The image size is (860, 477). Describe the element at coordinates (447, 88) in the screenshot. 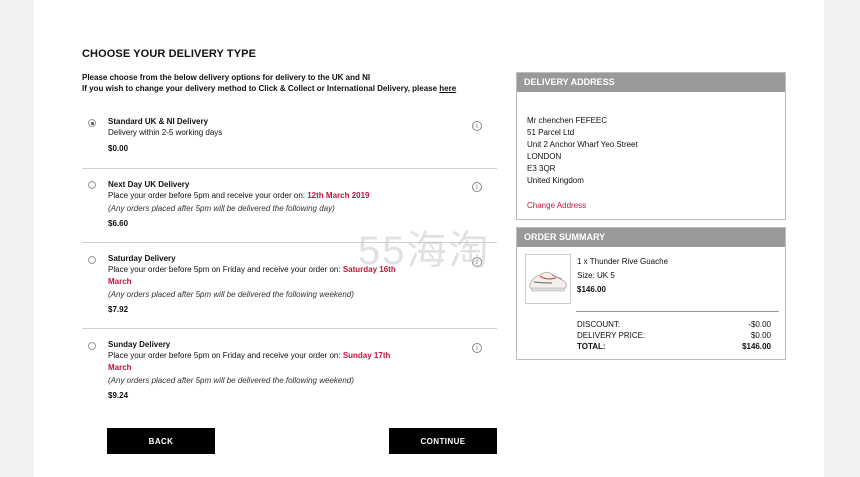

I see `here-link: here` at that location.